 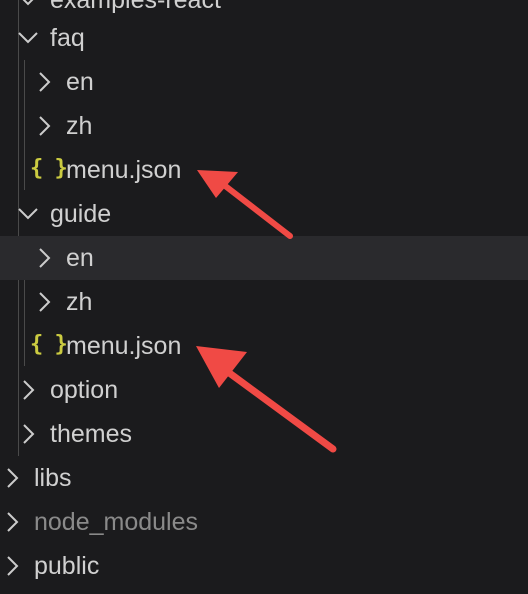 I want to click on annotation-arrows, so click(x=266, y=311).